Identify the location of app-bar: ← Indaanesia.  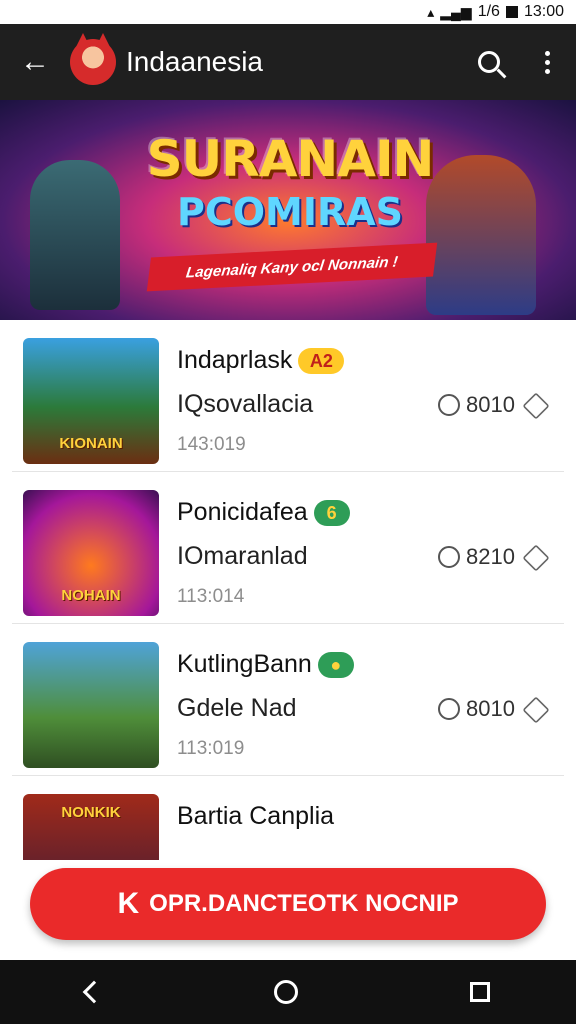
(288, 62).